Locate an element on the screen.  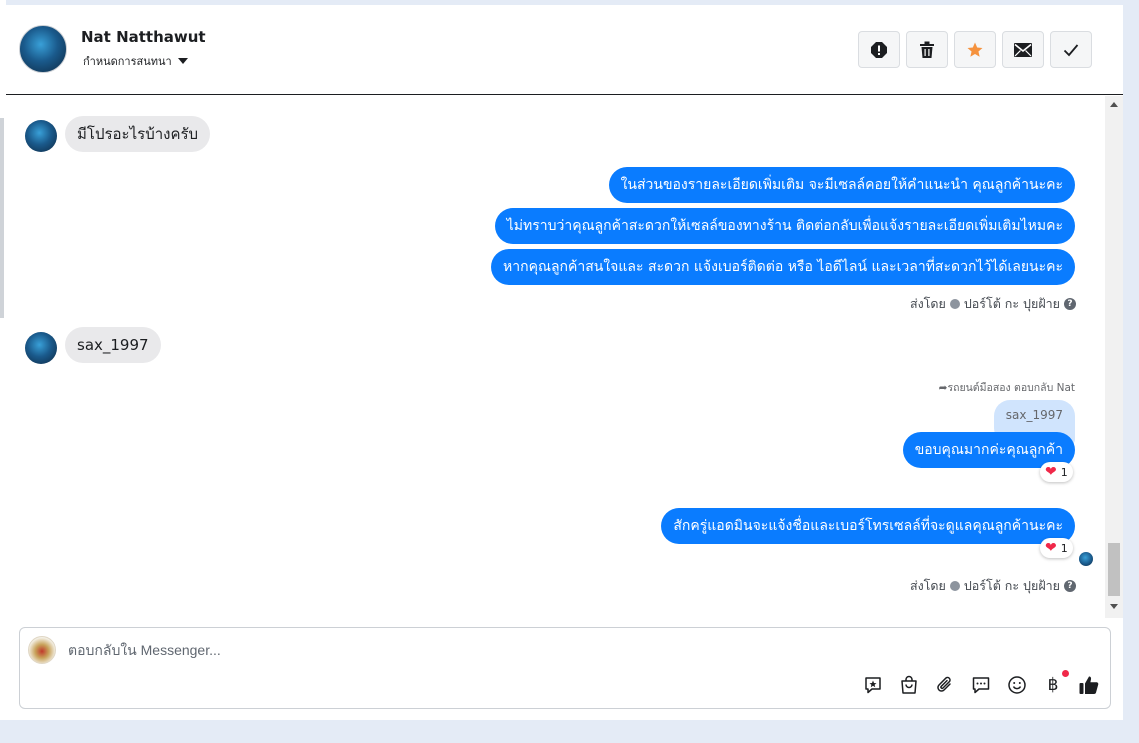
scroll-thumb is located at coordinates (1114, 569).